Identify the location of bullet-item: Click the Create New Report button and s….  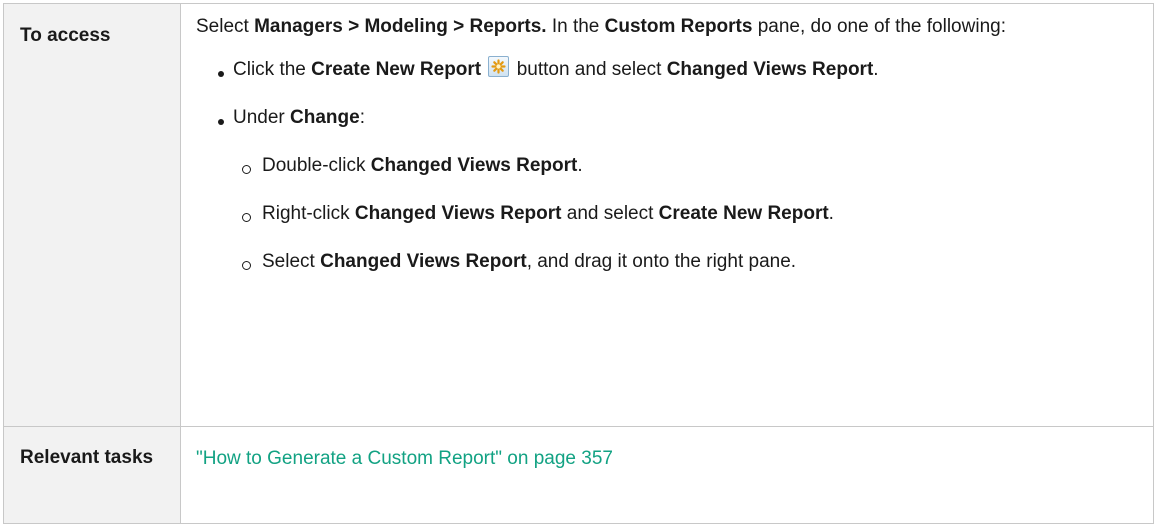
(677, 69).